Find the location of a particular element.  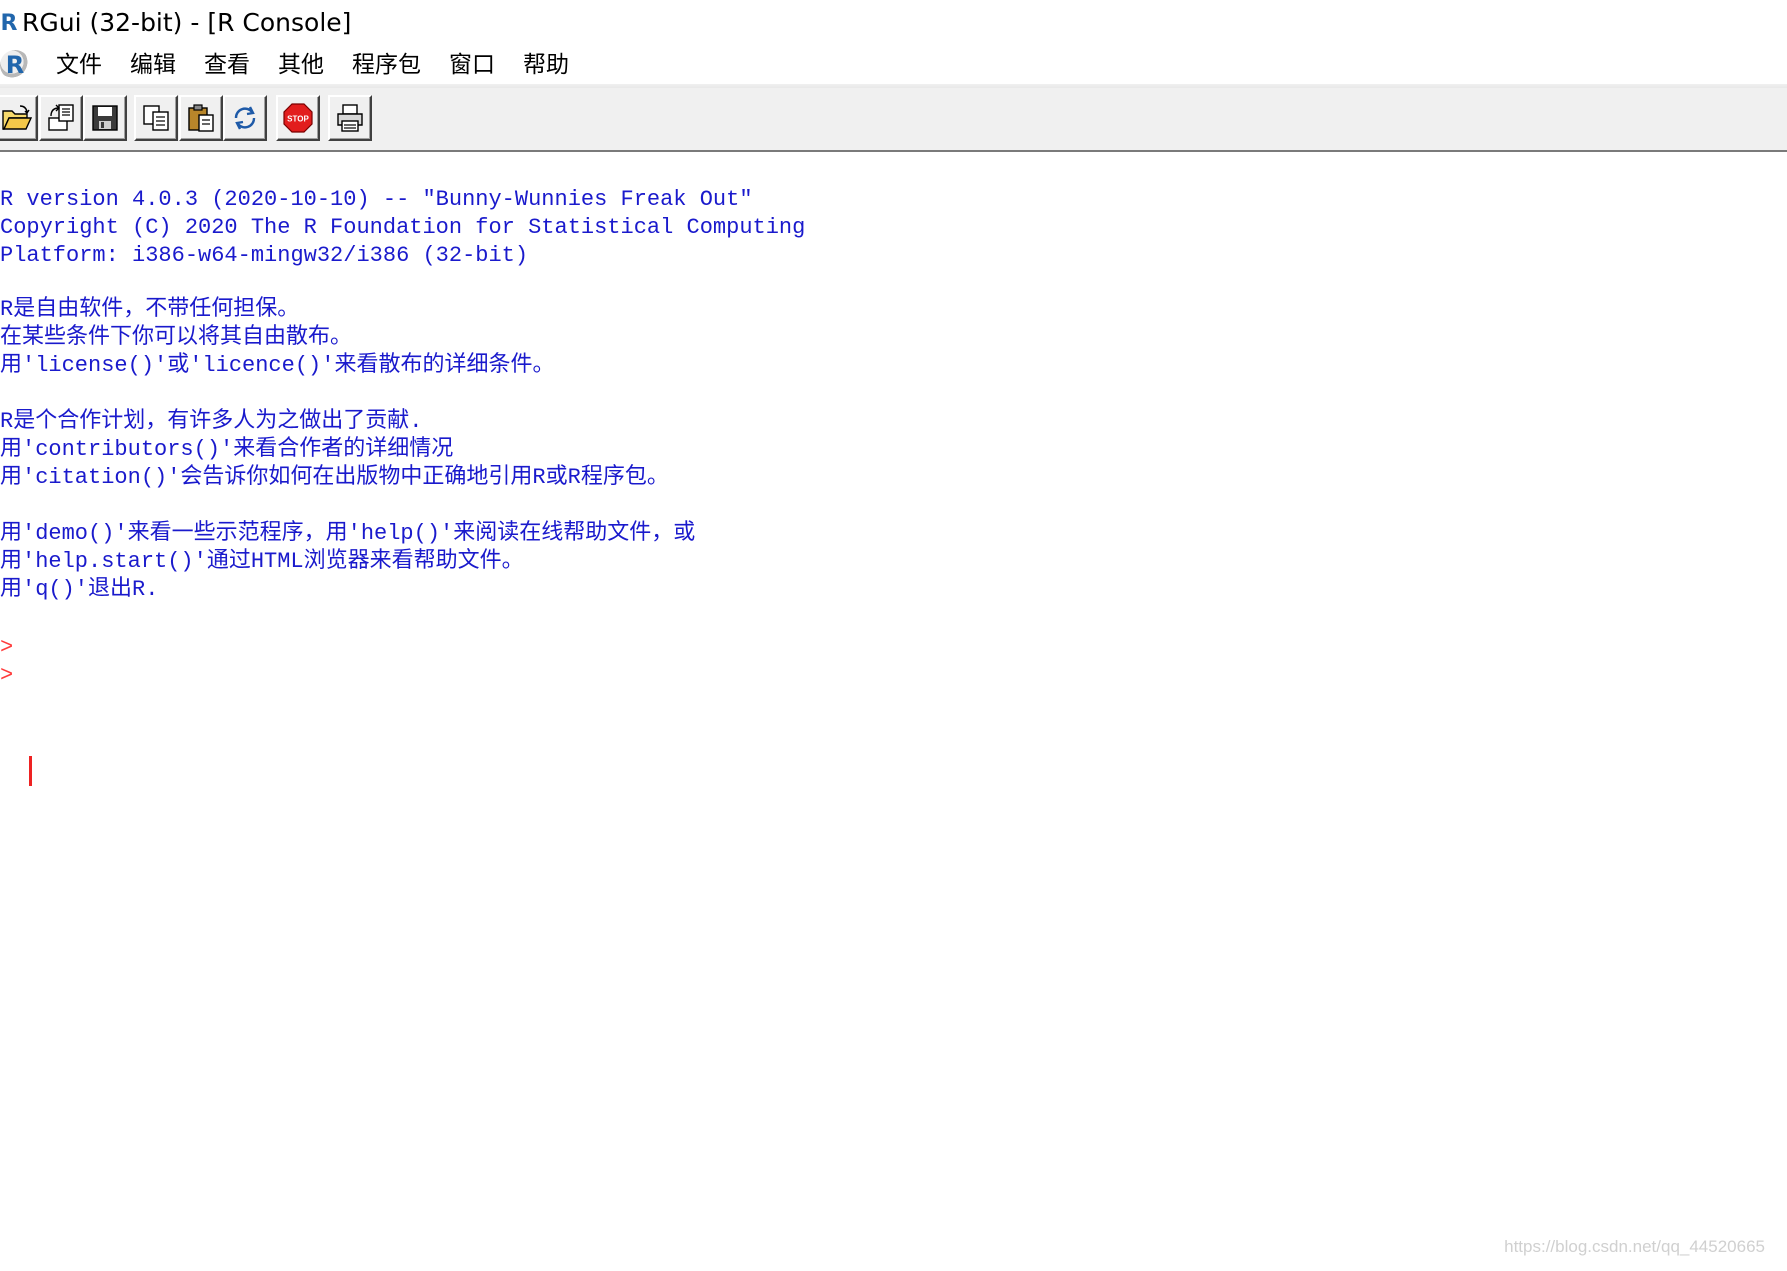

copy-icon is located at coordinates (156, 118).